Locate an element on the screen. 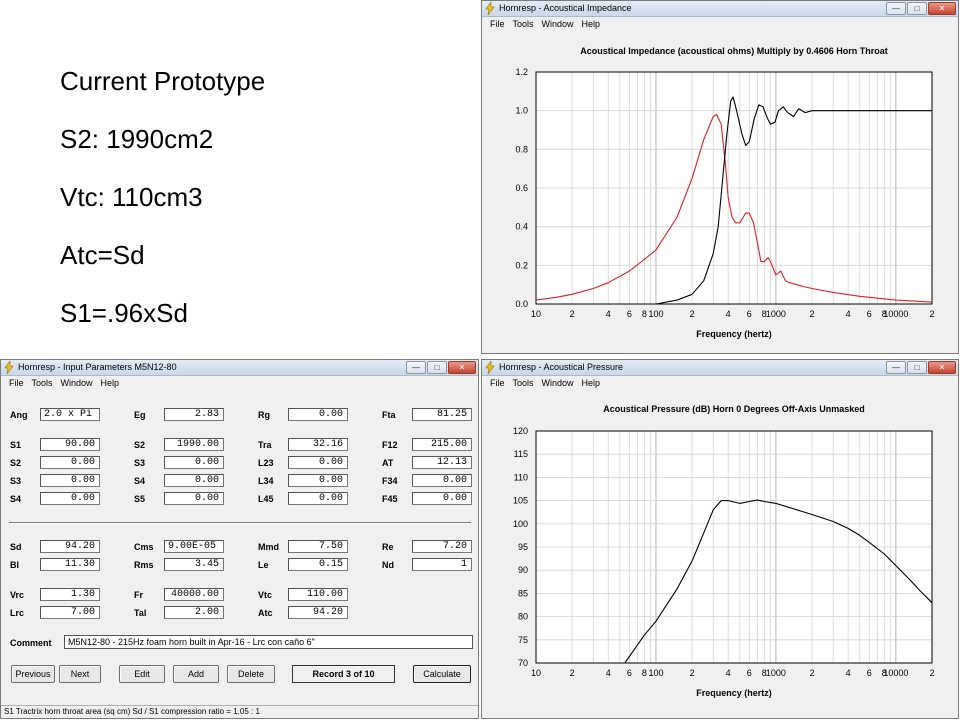  section-separator is located at coordinates (240, 523).